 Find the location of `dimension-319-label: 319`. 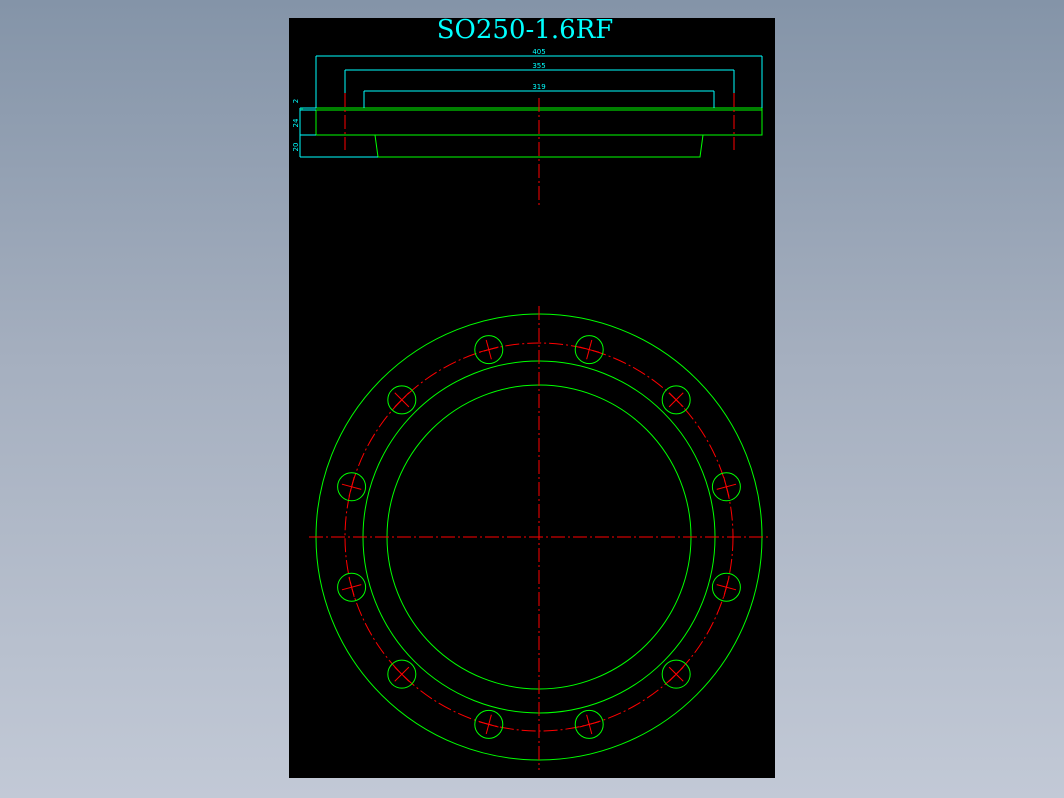

dimension-319-label: 319 is located at coordinates (538, 87).